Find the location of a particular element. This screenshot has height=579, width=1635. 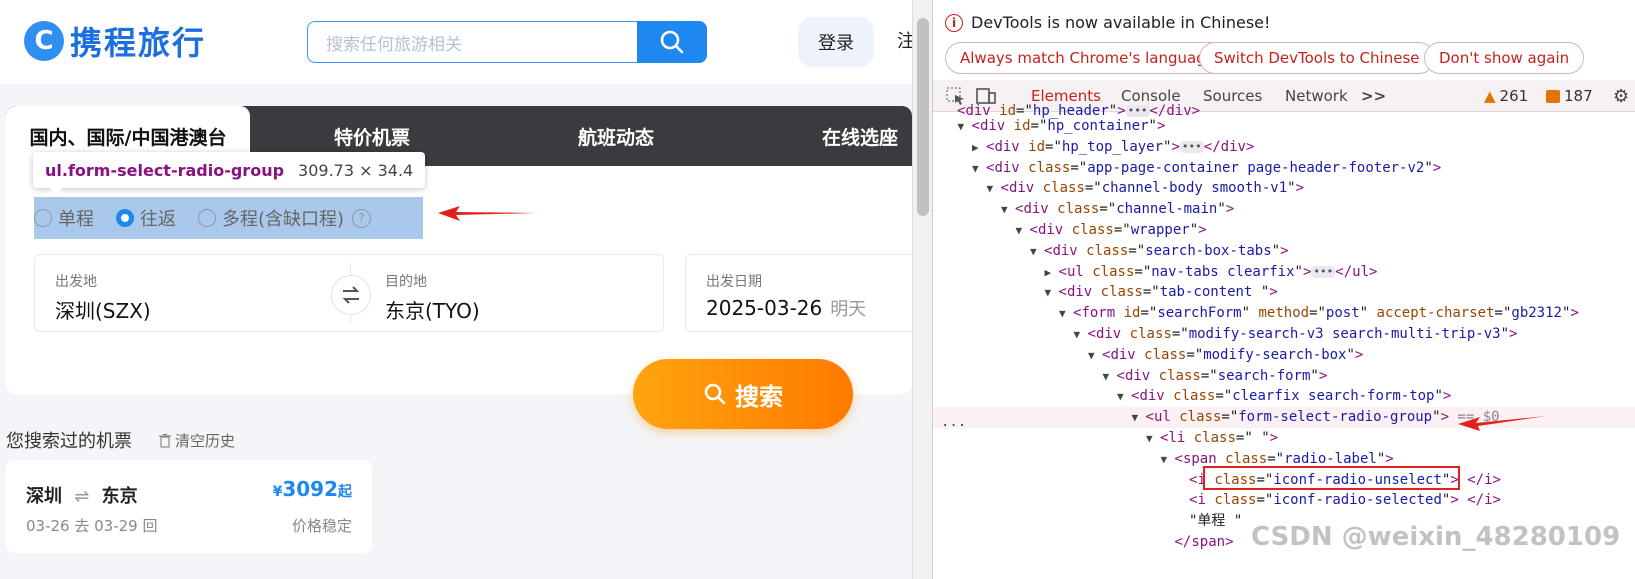

dom-node: ▶ <ul class="nav-tabs clearfix"> ••• </ul> is located at coordinates (1284, 272).